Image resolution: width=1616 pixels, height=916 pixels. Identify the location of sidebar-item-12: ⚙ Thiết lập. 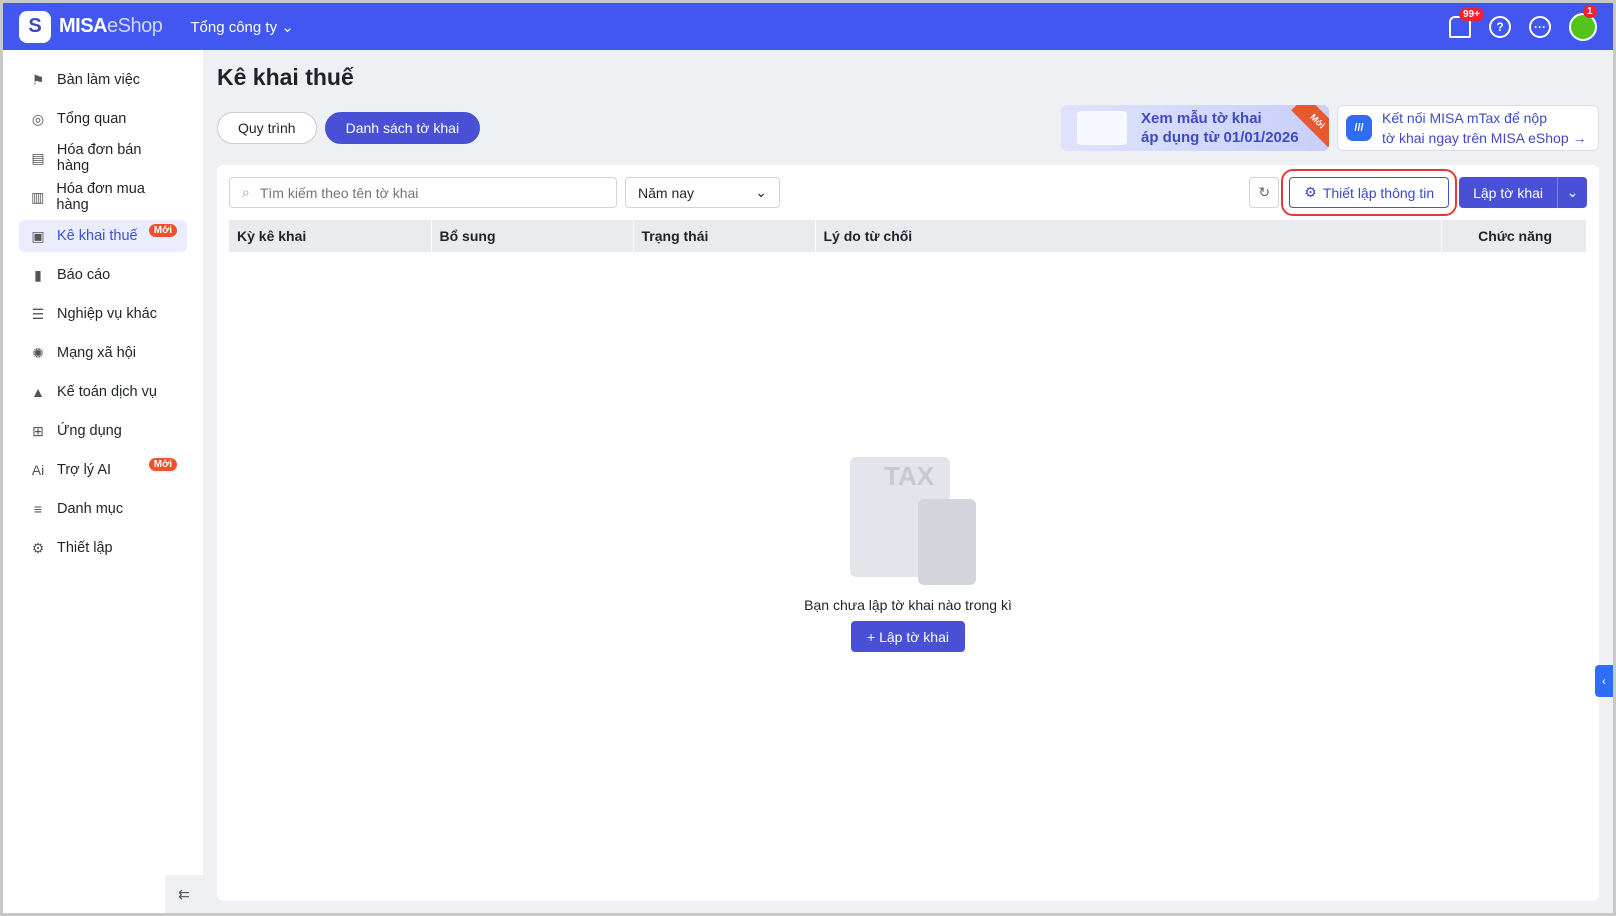
(103, 548).